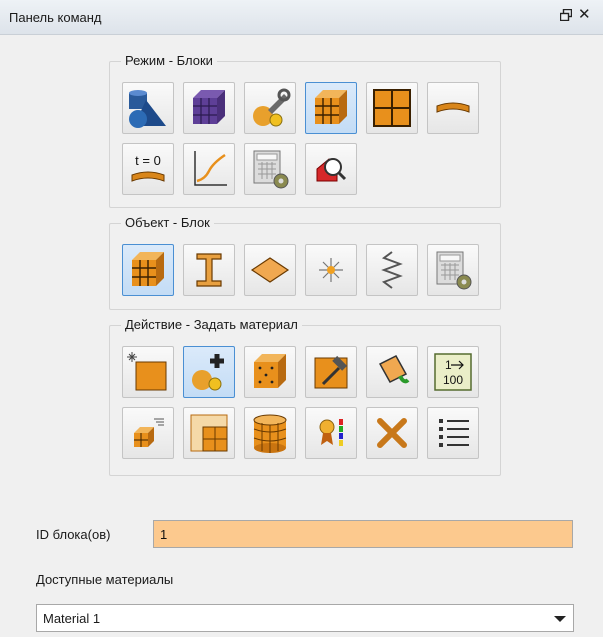 The width and height of the screenshot is (603, 637). Describe the element at coordinates (453, 380) in the screenshot. I see `numbering-bottom-label: 100` at that location.